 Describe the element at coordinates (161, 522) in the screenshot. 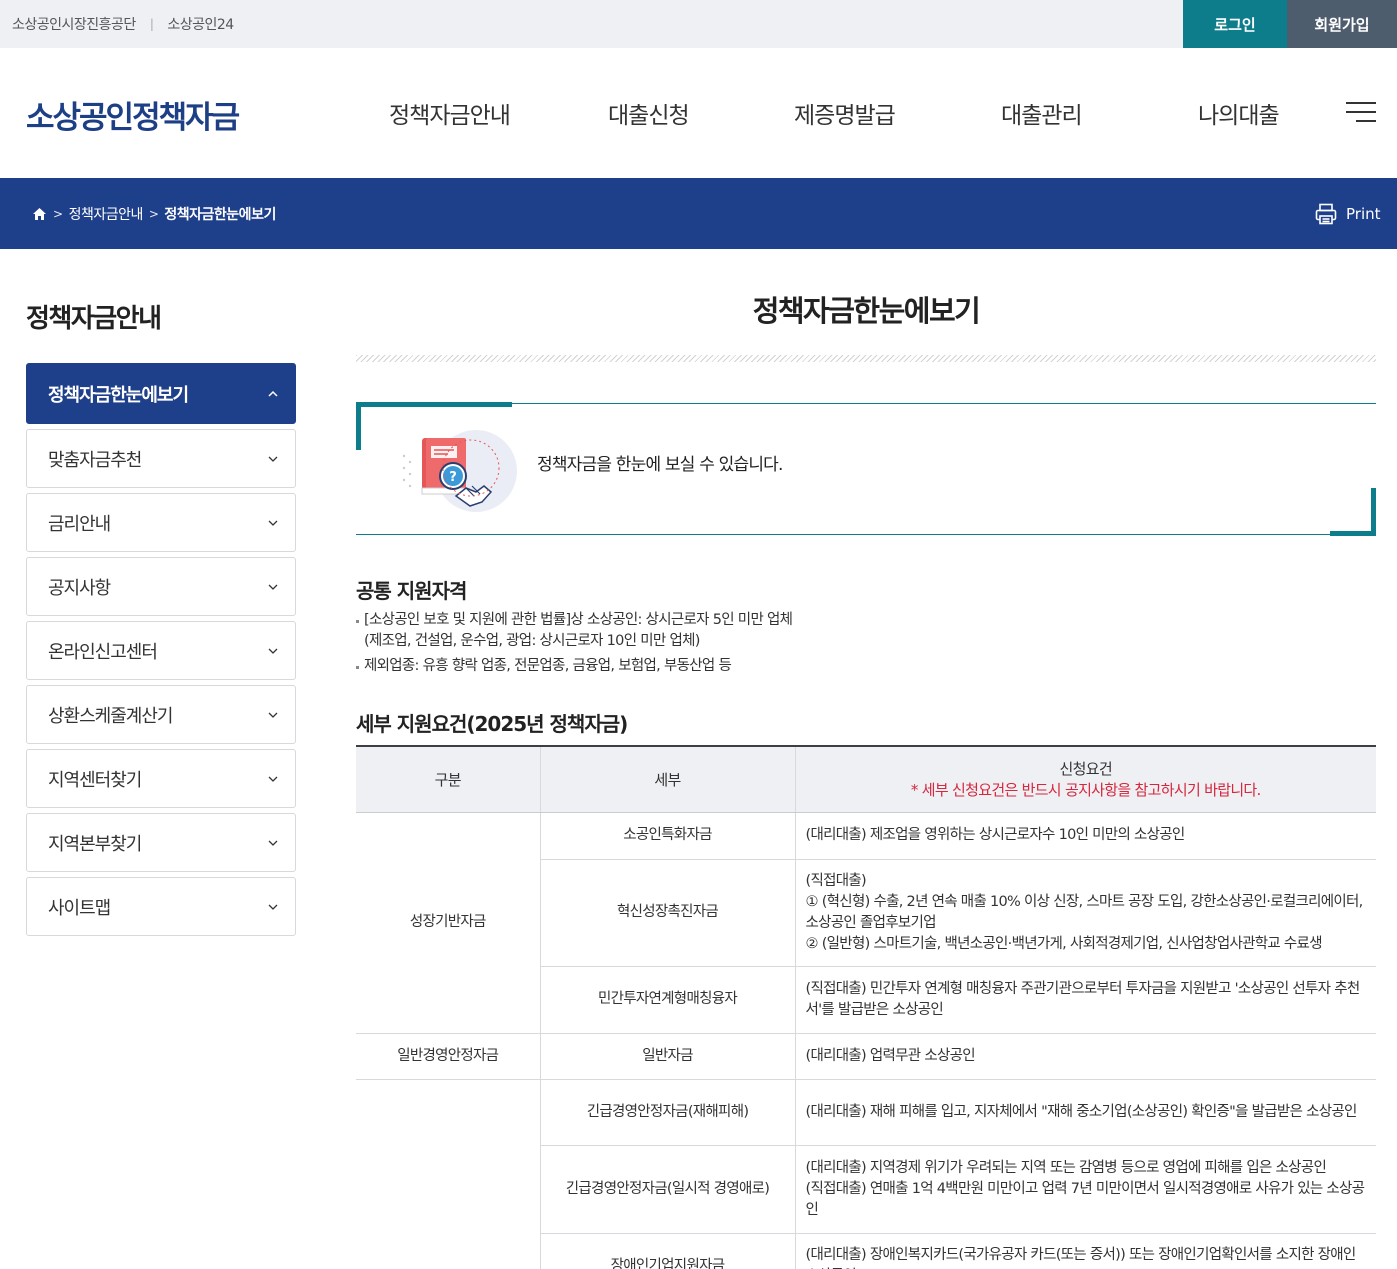

I see `sidebar-item-interest: 금리안내` at that location.